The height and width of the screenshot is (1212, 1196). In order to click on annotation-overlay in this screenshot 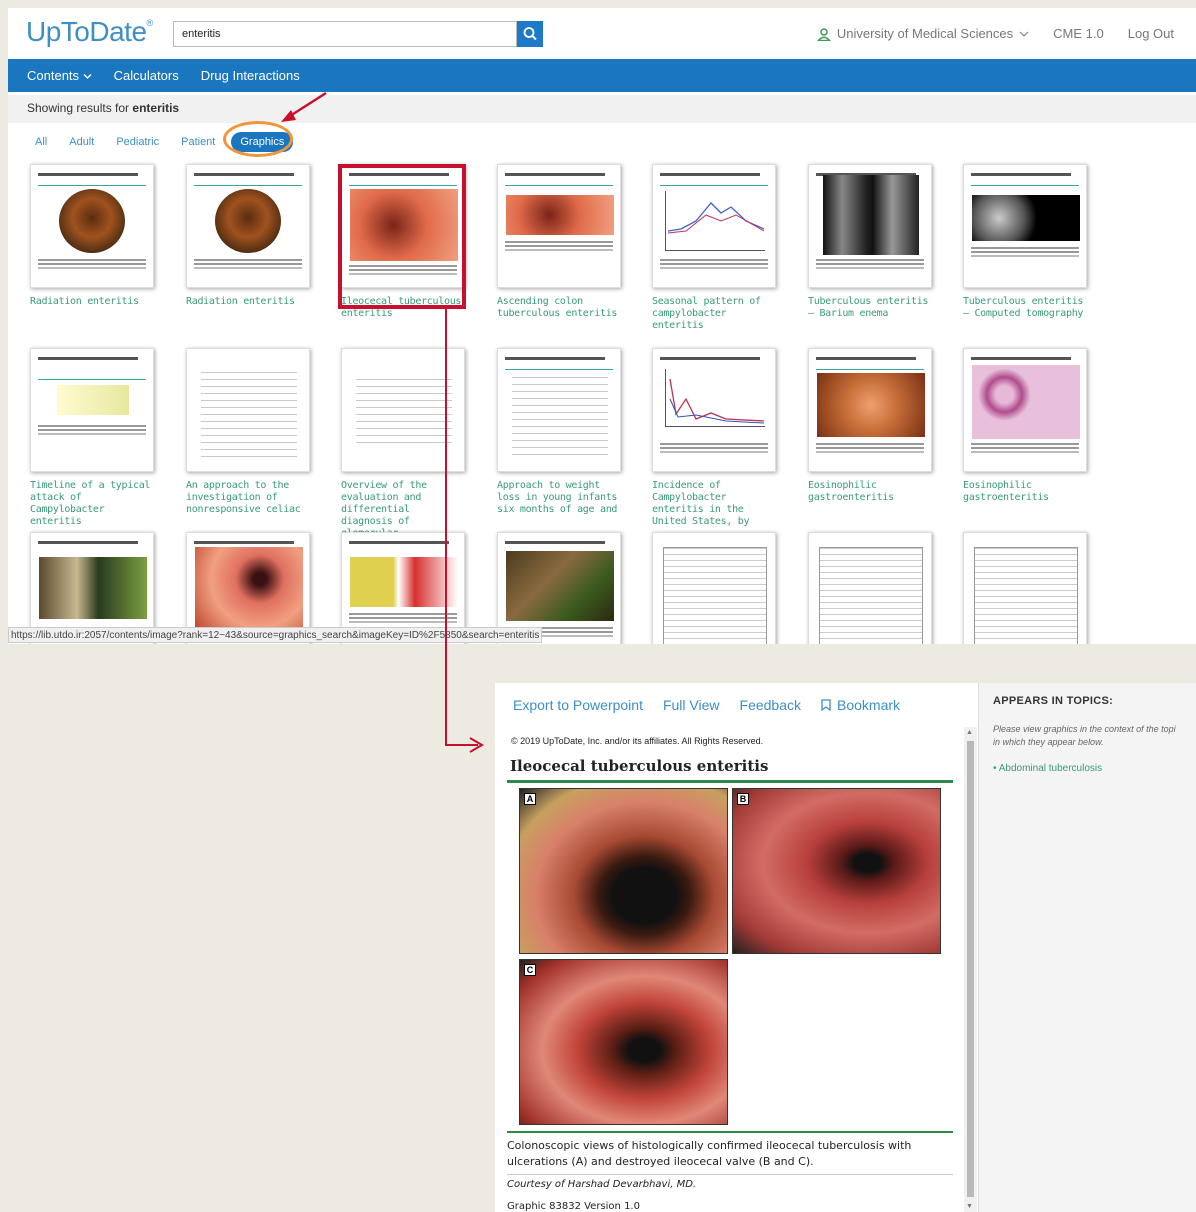, I will do `click(382, 422)`.